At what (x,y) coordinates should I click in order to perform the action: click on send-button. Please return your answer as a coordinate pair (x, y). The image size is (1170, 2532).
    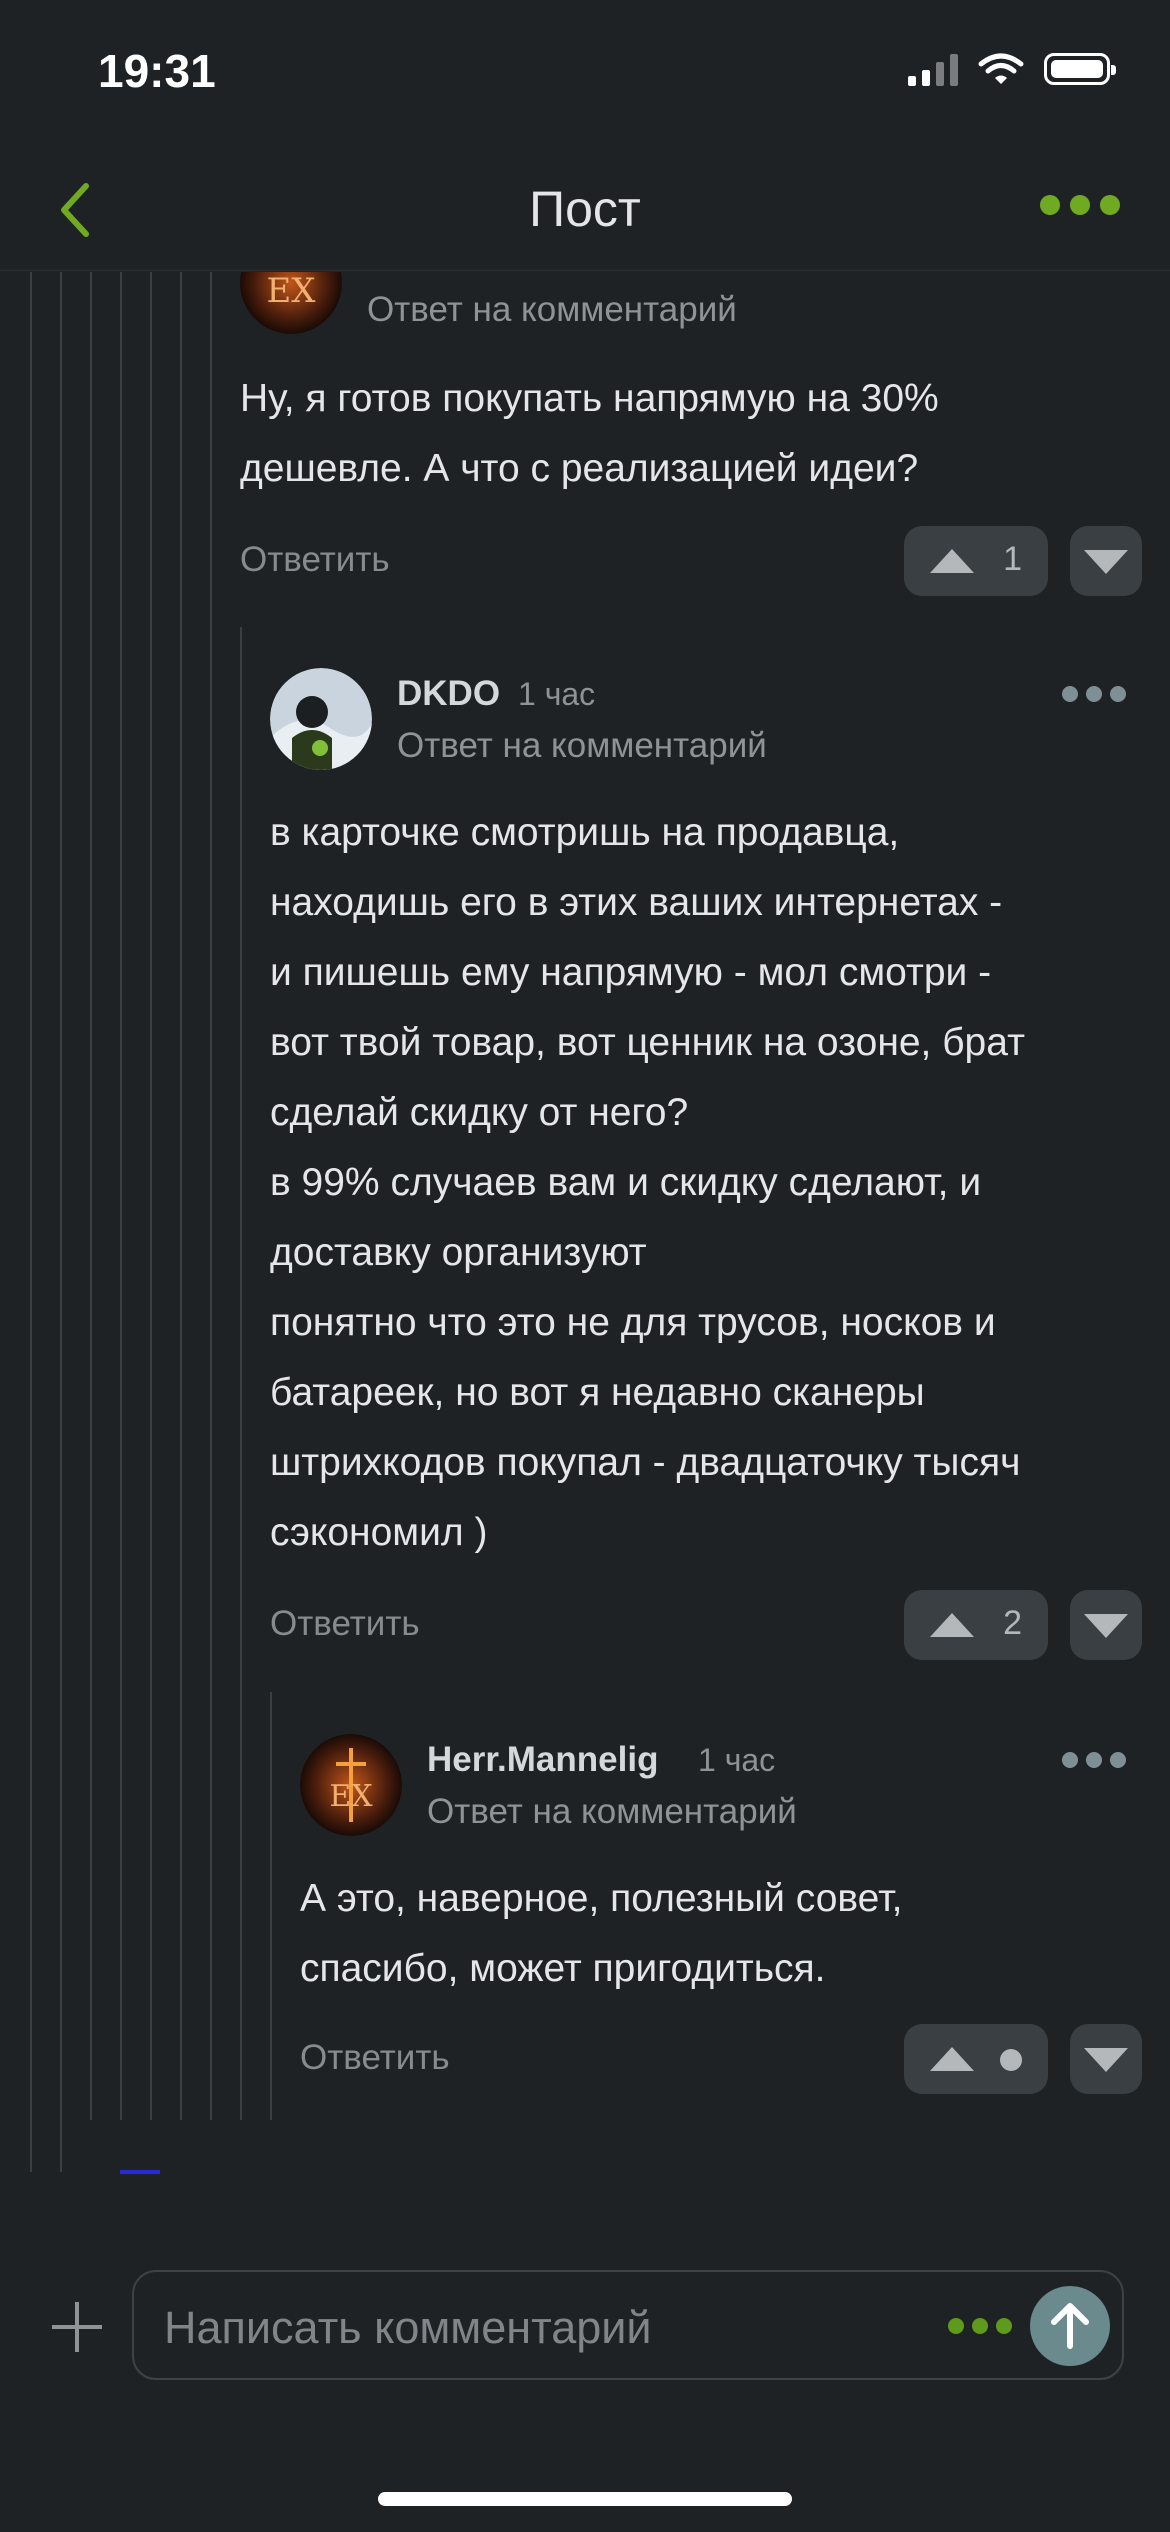
    Looking at the image, I should click on (1070, 2326).